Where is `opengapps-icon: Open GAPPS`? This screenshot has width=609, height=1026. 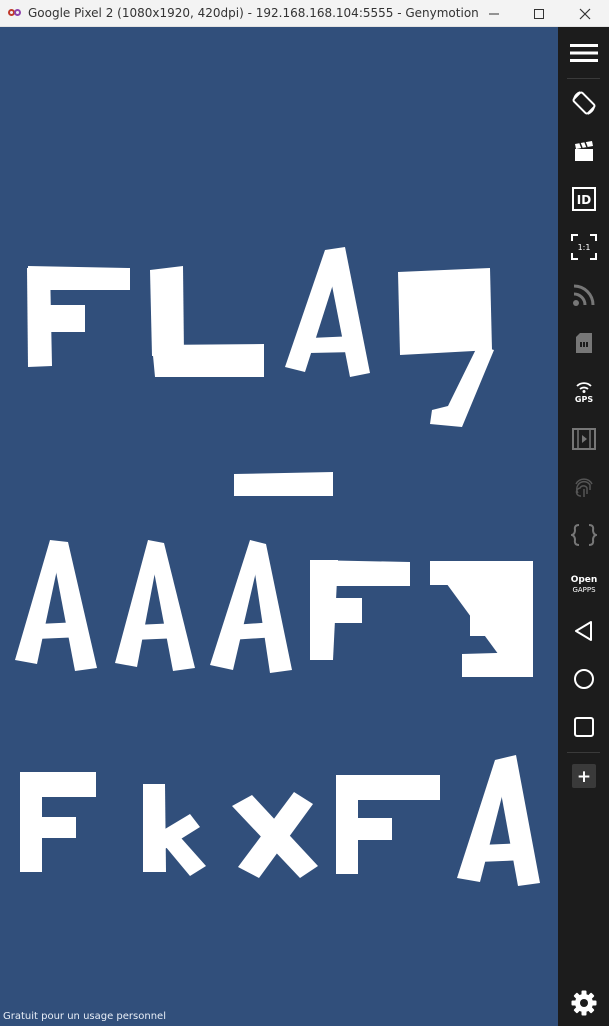 opengapps-icon: Open GAPPS is located at coordinates (583, 584).